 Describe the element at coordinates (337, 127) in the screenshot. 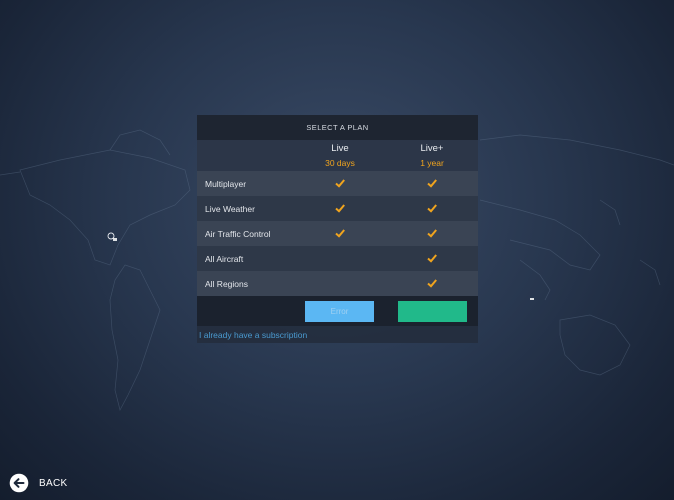

I see `panel-title: SELECT A PLAN` at that location.